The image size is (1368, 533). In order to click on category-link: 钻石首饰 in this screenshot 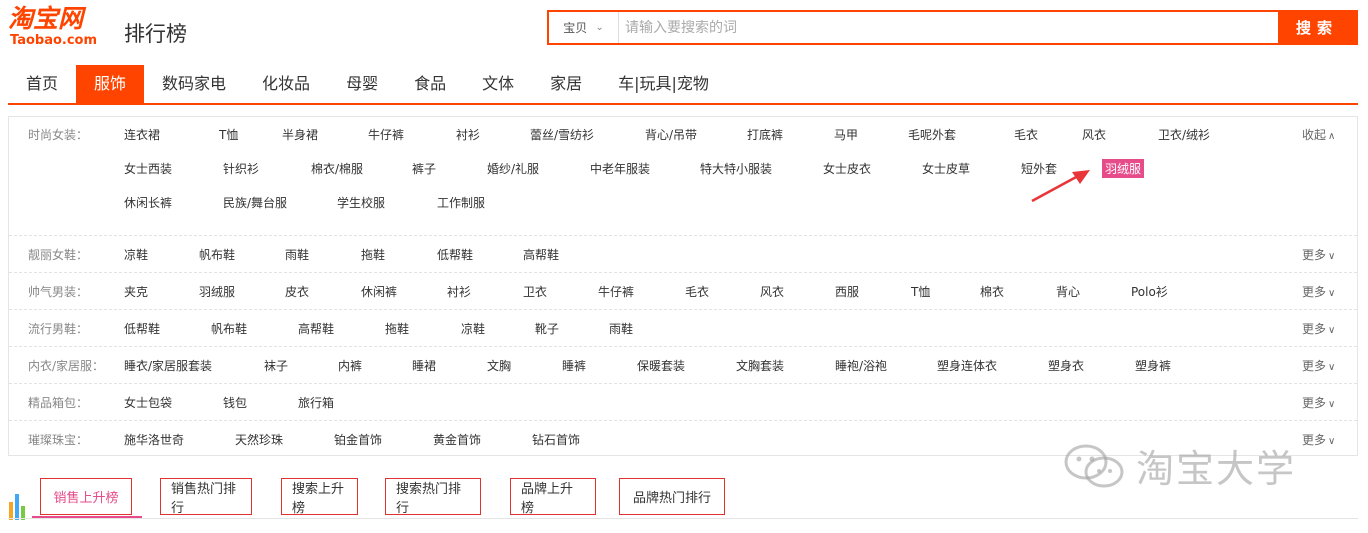, I will do `click(556, 439)`.